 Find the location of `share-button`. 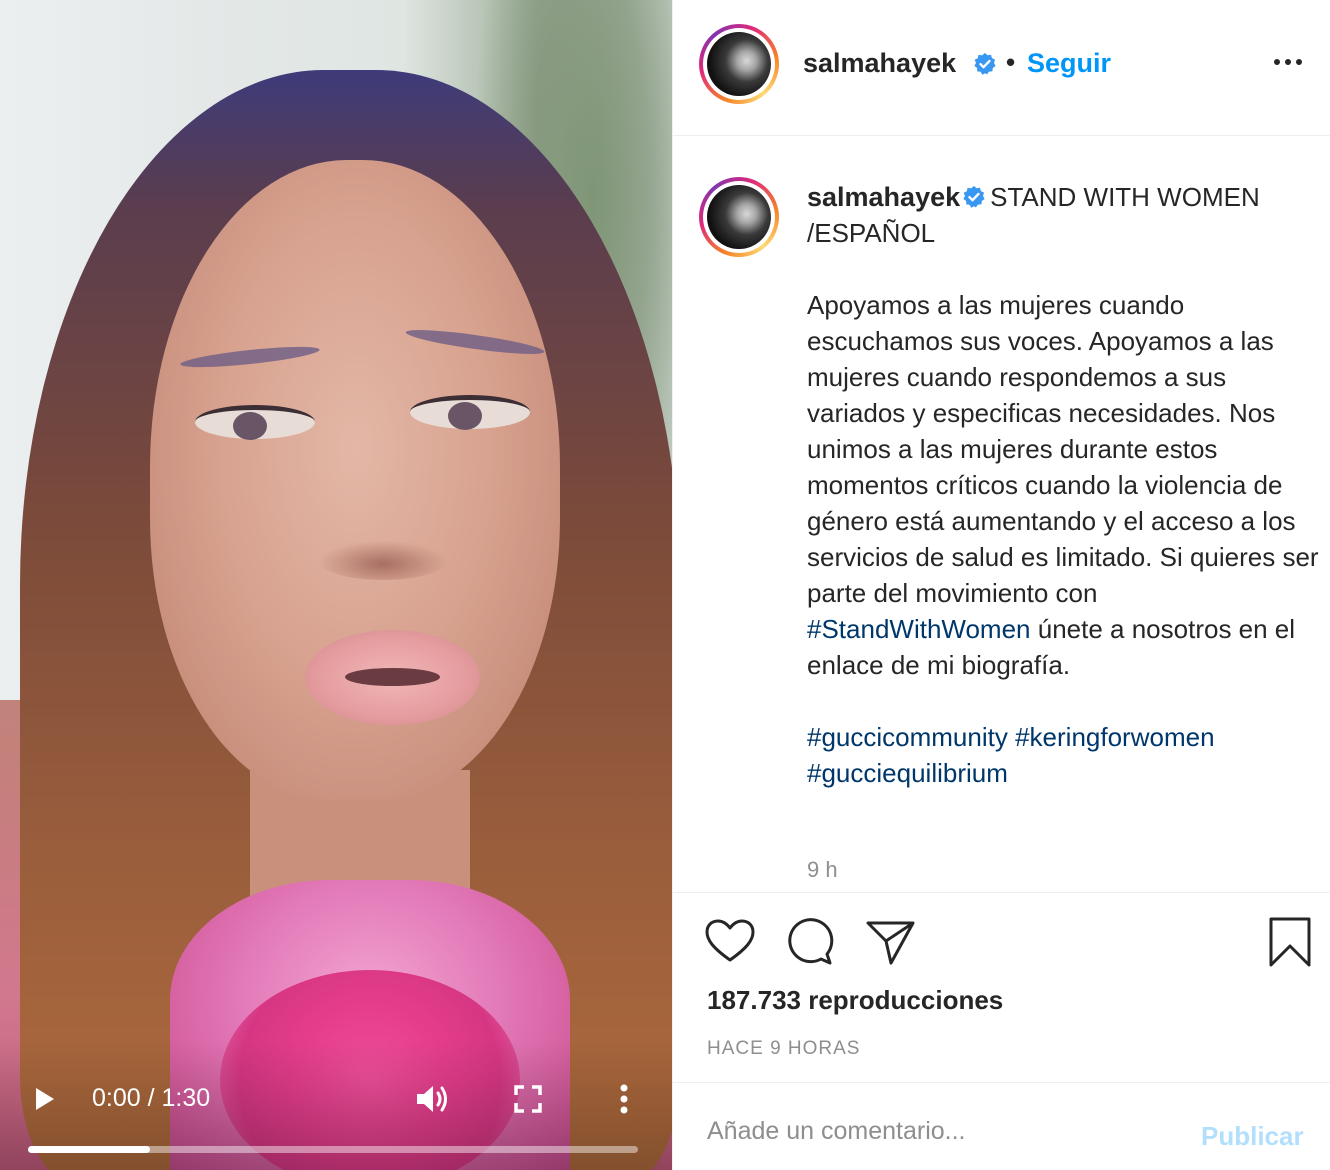

share-button is located at coordinates (890, 942).